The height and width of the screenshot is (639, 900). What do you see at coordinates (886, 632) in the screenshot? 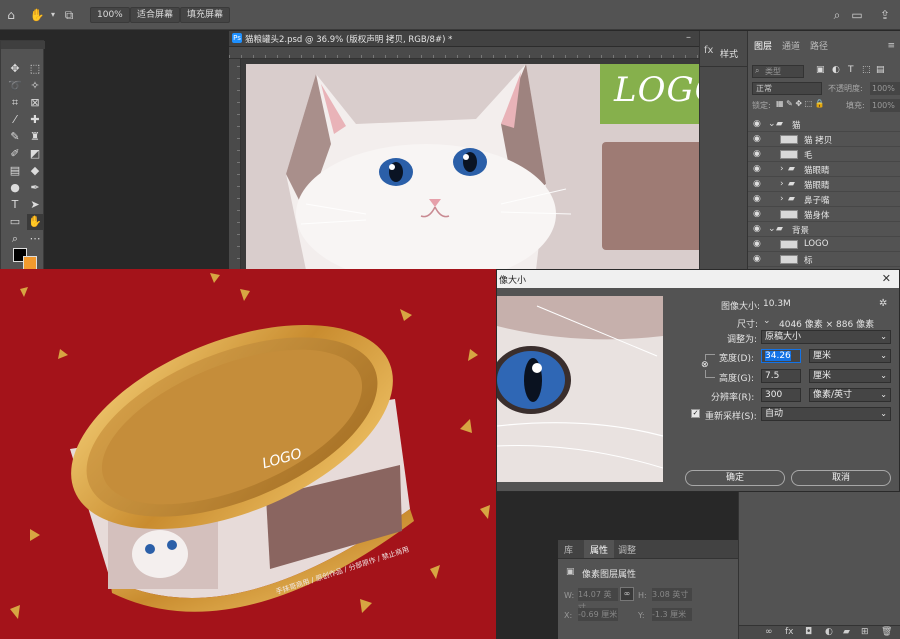
I see `trash-icon: 🗑` at bounding box center [886, 632].